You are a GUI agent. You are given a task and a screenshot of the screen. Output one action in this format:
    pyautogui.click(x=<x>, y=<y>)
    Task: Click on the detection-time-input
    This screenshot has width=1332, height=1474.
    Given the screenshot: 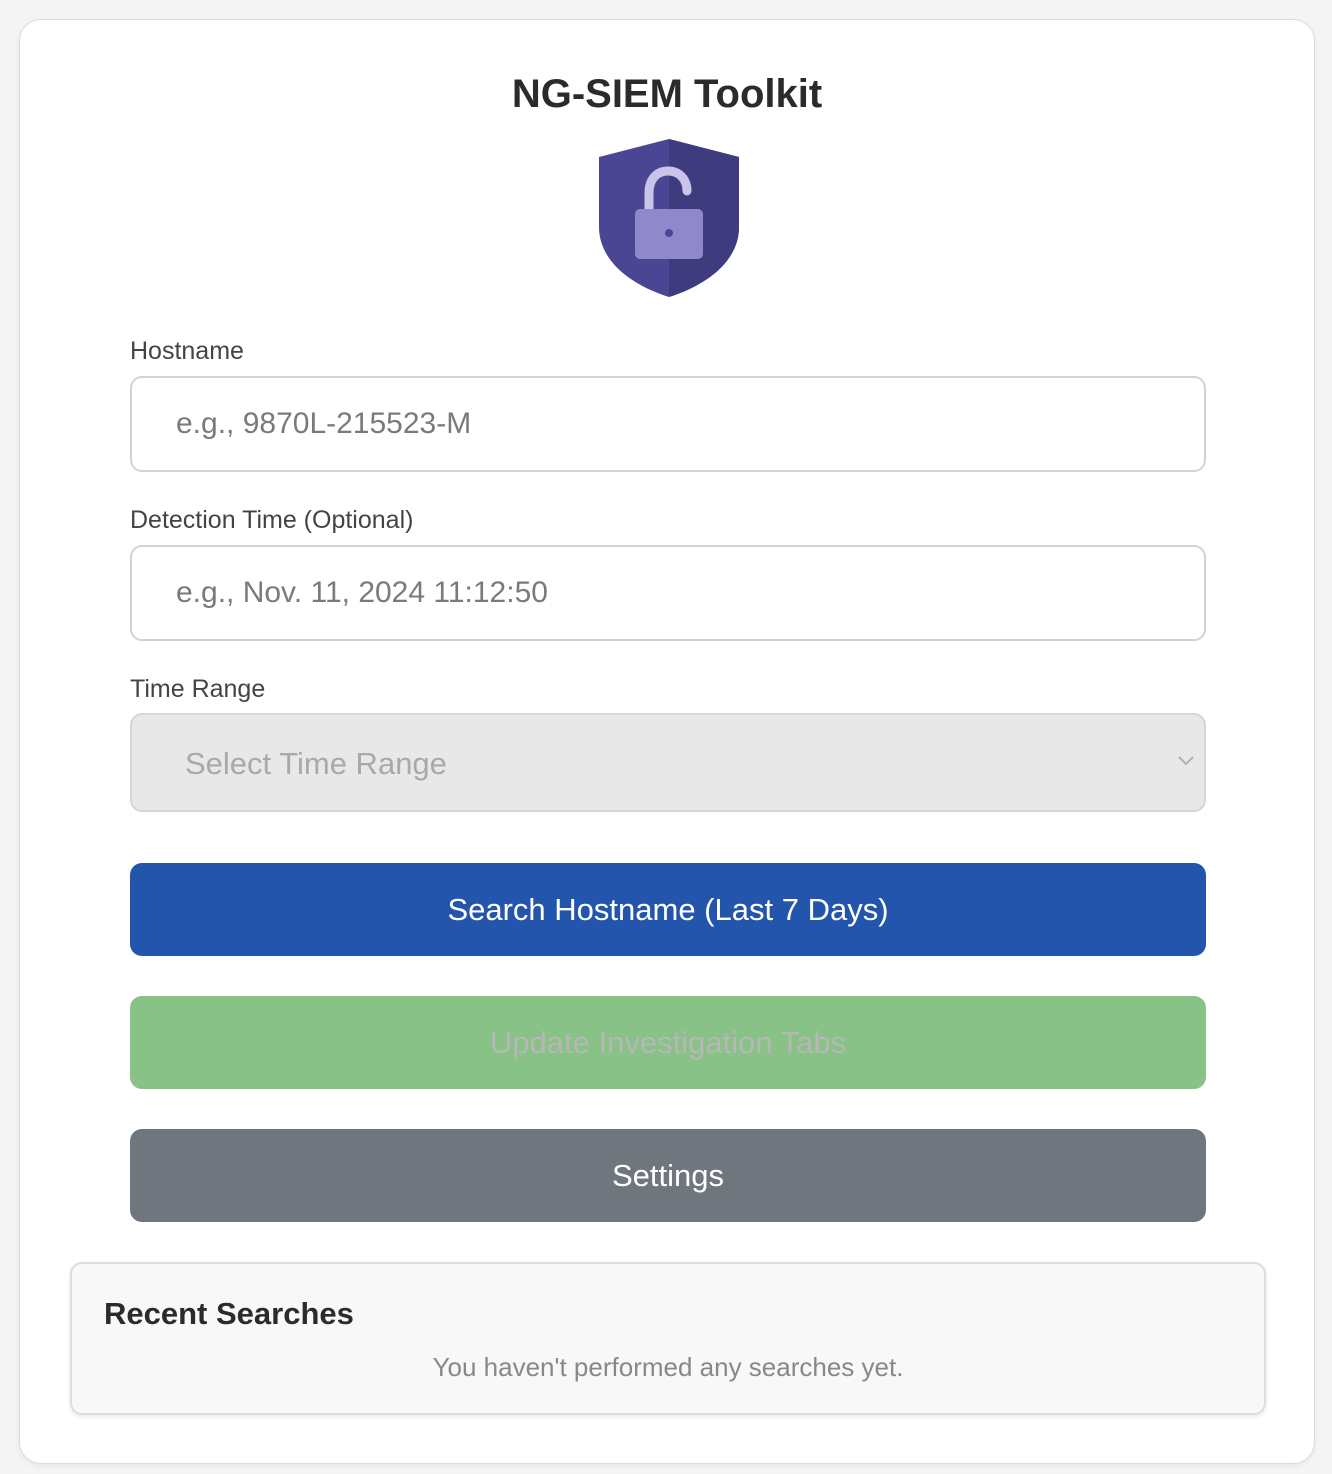 What is the action you would take?
    pyautogui.click(x=668, y=593)
    